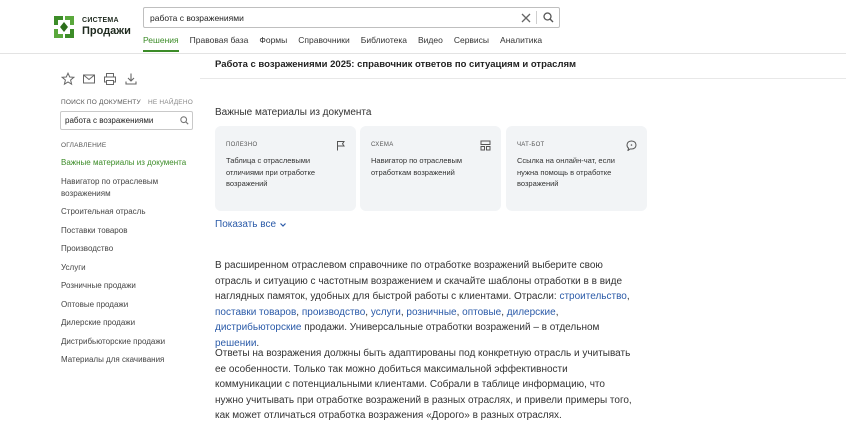 The height and width of the screenshot is (431, 846). I want to click on toc-item-wholesale: Оптовые продажи, so click(131, 305).